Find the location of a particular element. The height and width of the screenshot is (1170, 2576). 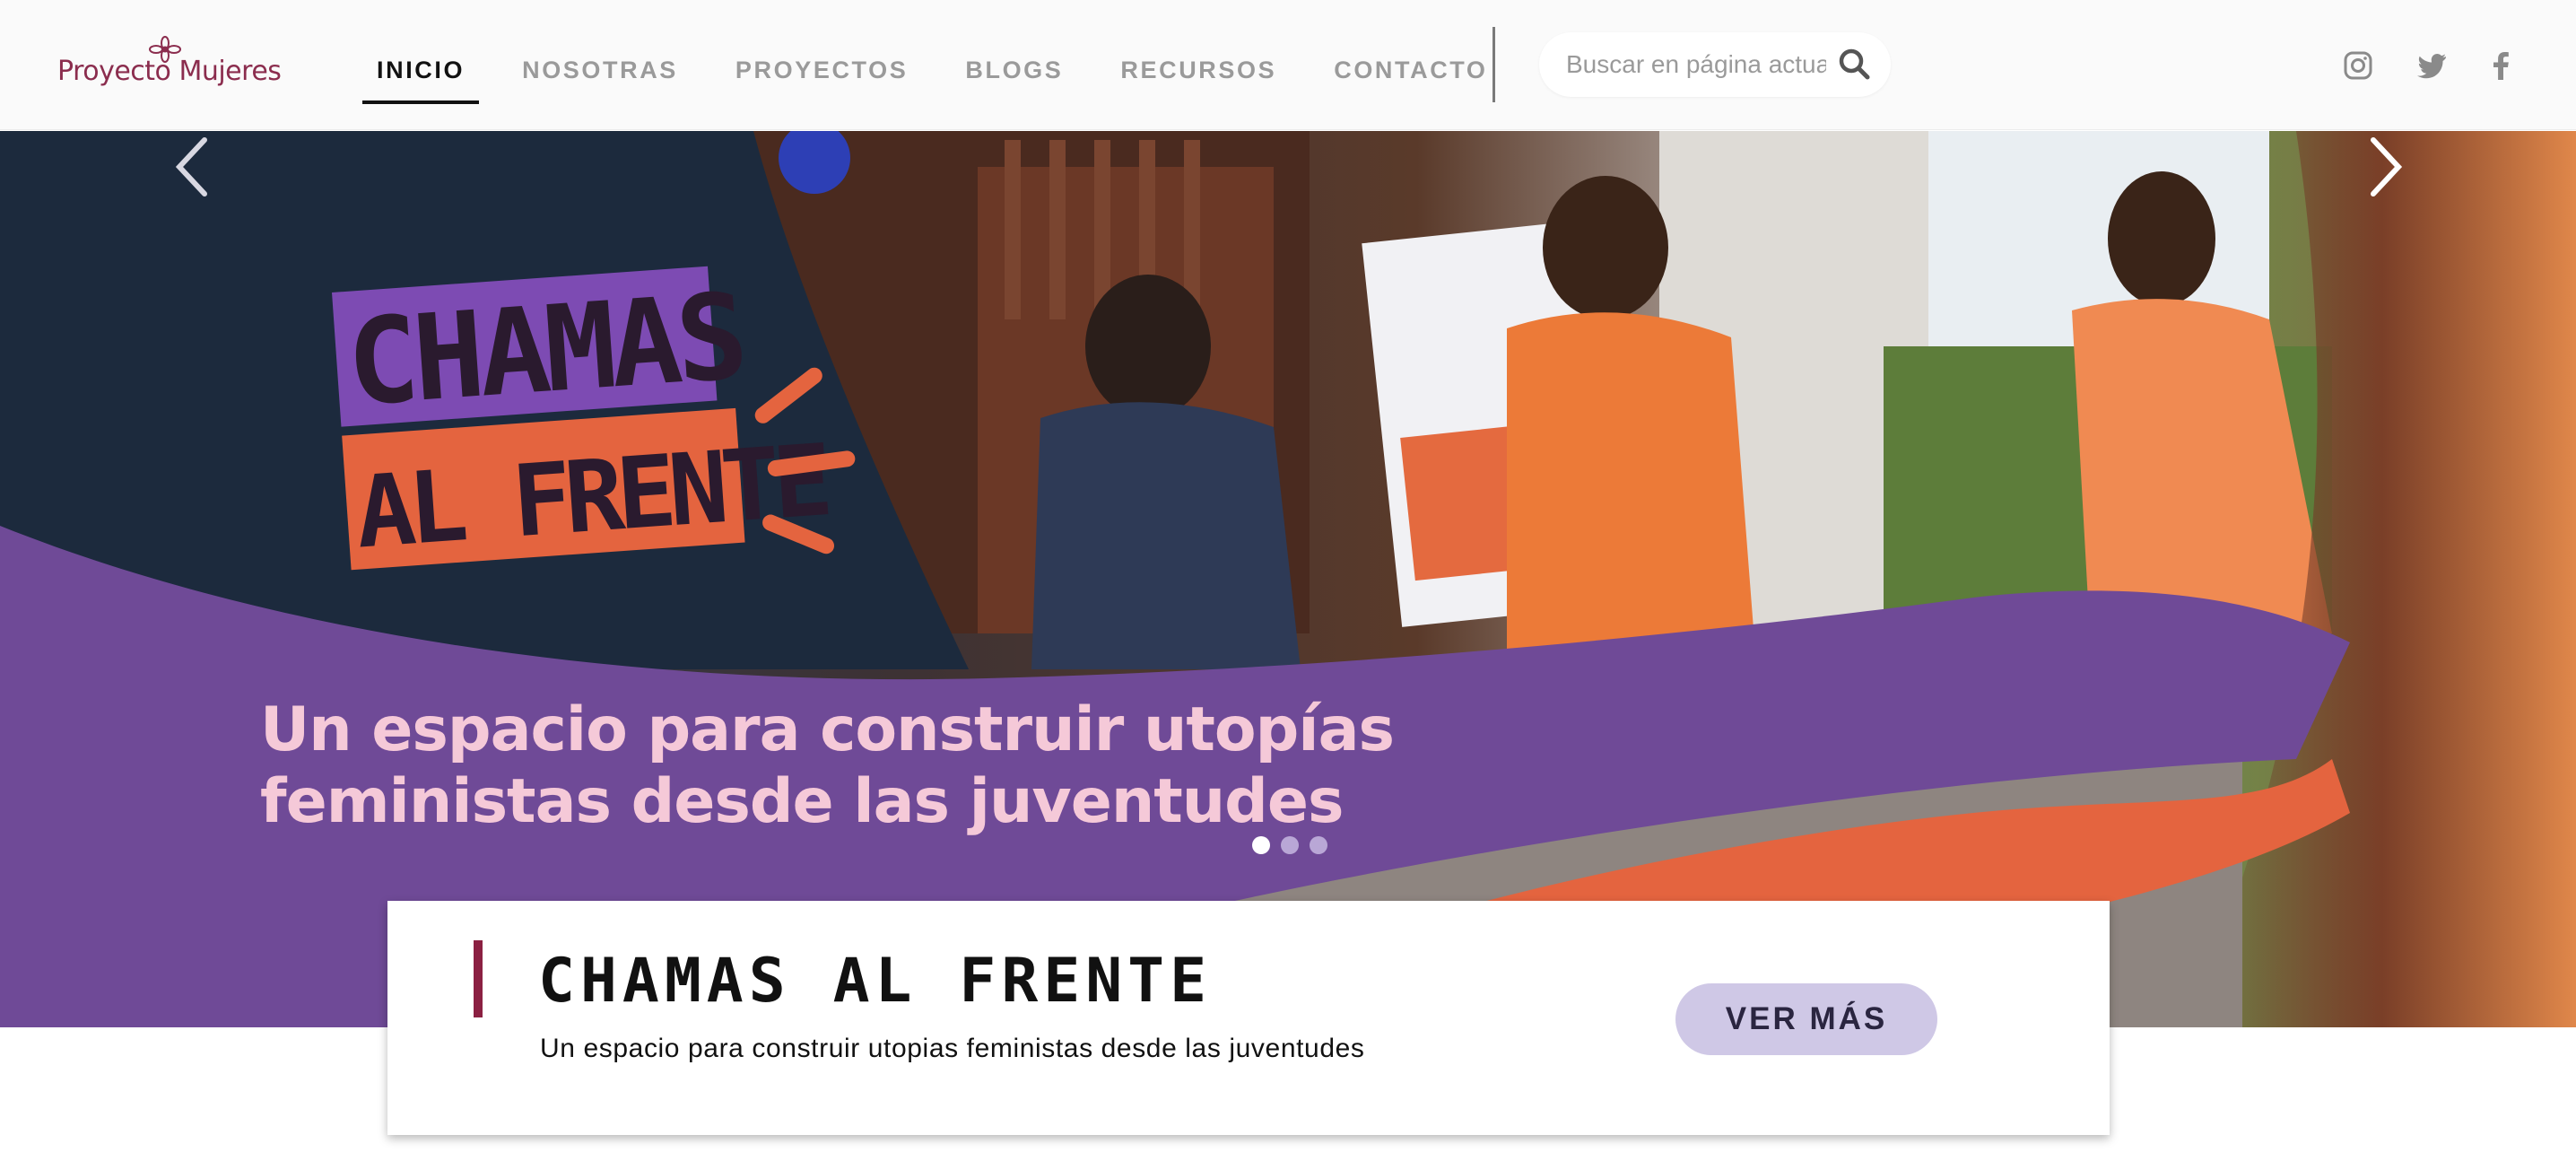

carousel-prev-arrow-icon is located at coordinates (194, 167).